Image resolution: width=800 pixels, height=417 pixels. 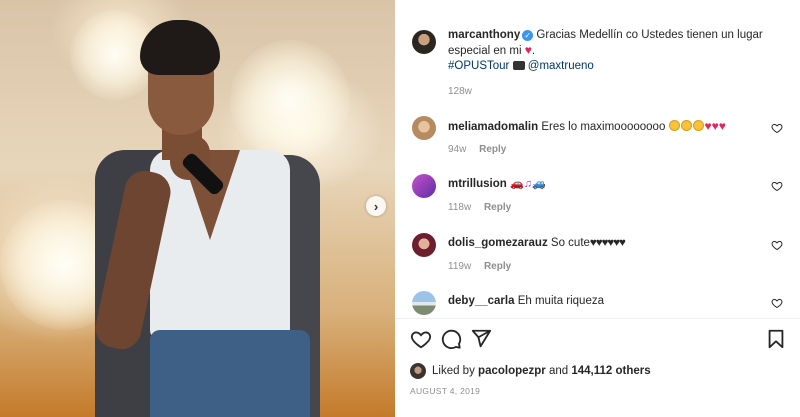 What do you see at coordinates (457, 149) in the screenshot?
I see `comment-age: 94w` at bounding box center [457, 149].